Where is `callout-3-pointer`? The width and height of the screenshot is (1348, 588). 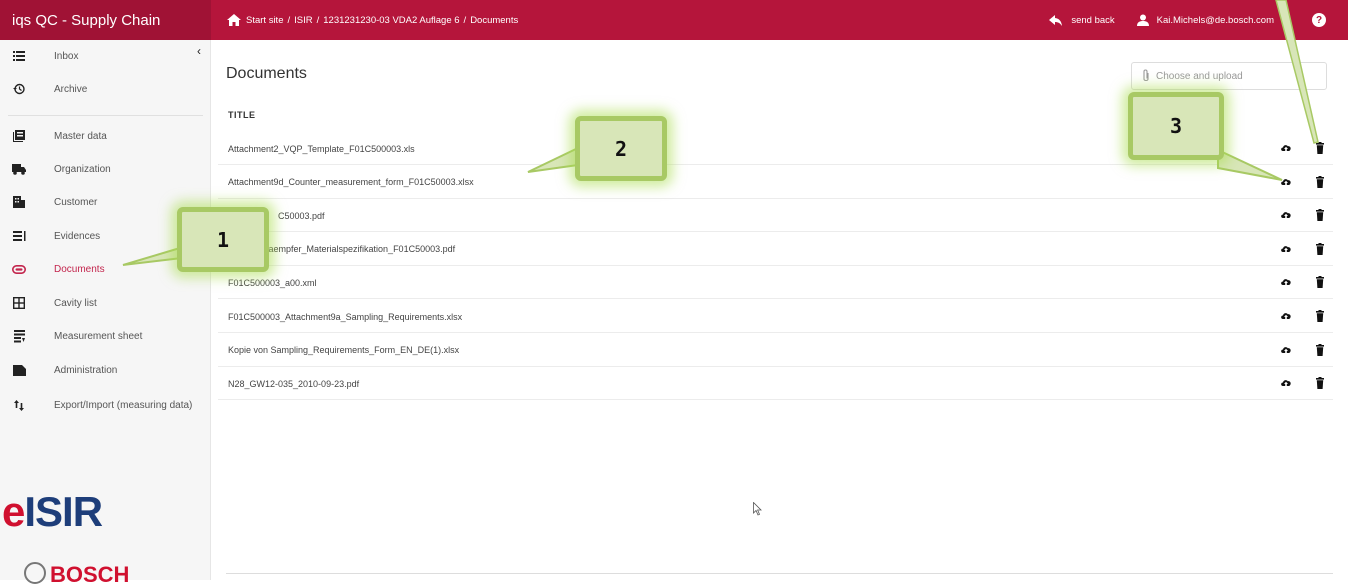 callout-3-pointer is located at coordinates (1250, 164).